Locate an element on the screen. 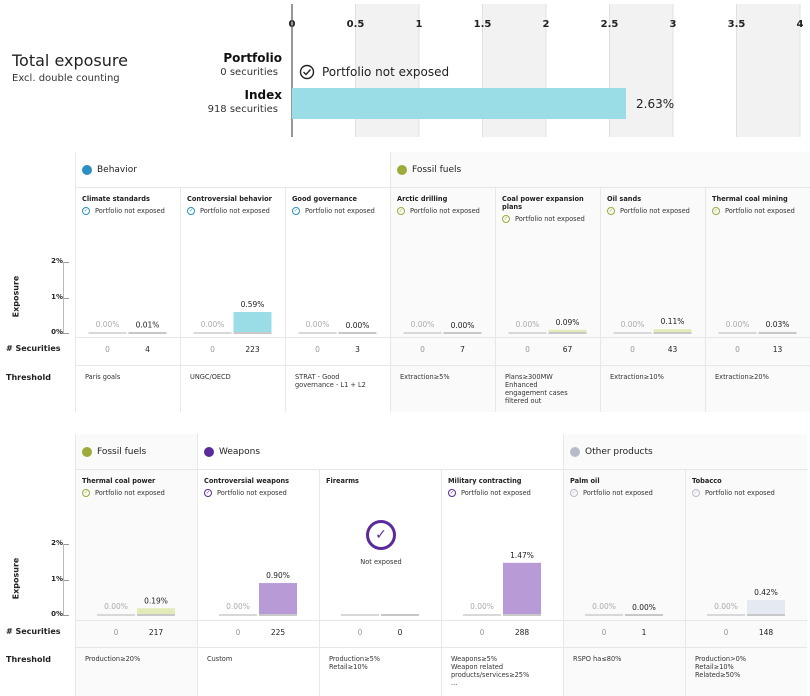 The height and width of the screenshot is (696, 810). threshold-text: UNGC/OECD is located at coordinates (235, 377).